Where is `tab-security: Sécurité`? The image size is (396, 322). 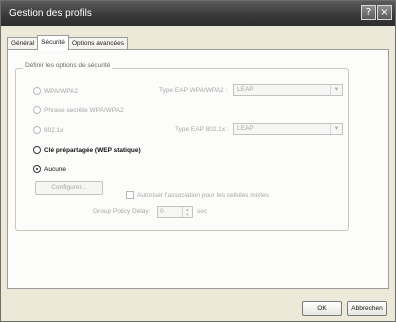
tab-security: Sécurité is located at coordinates (53, 42).